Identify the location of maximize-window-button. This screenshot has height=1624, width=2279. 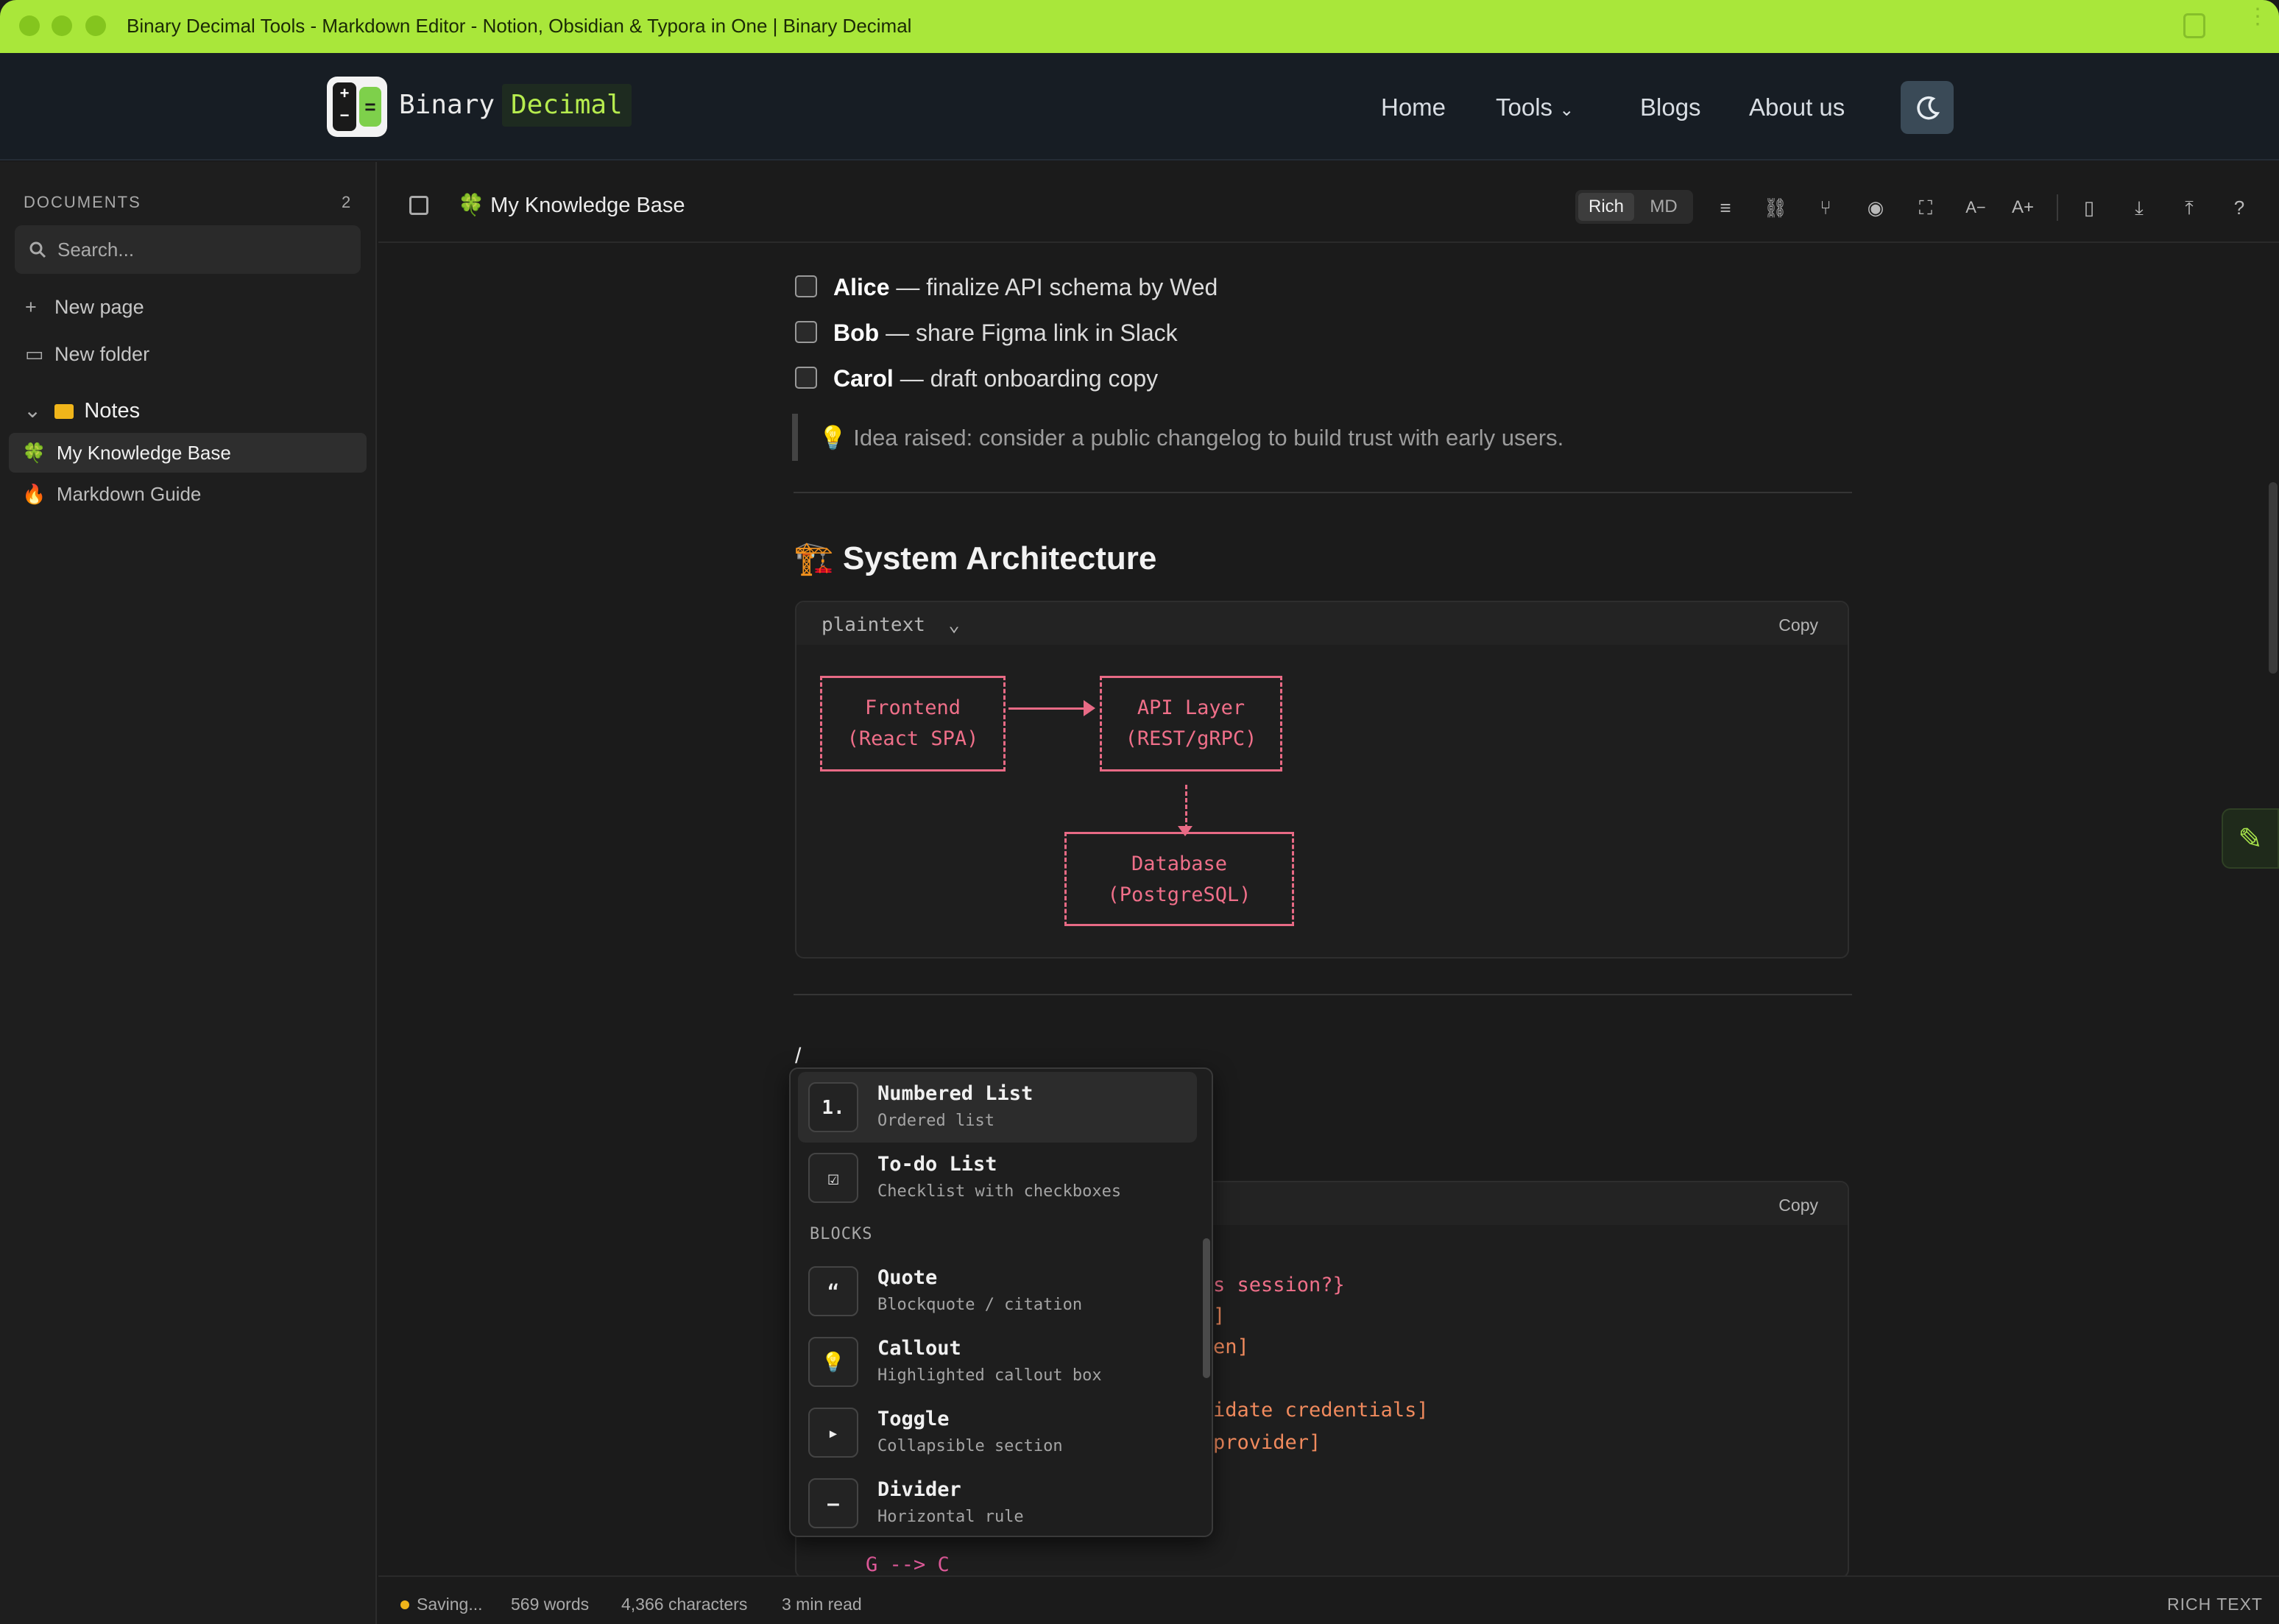
(95, 25).